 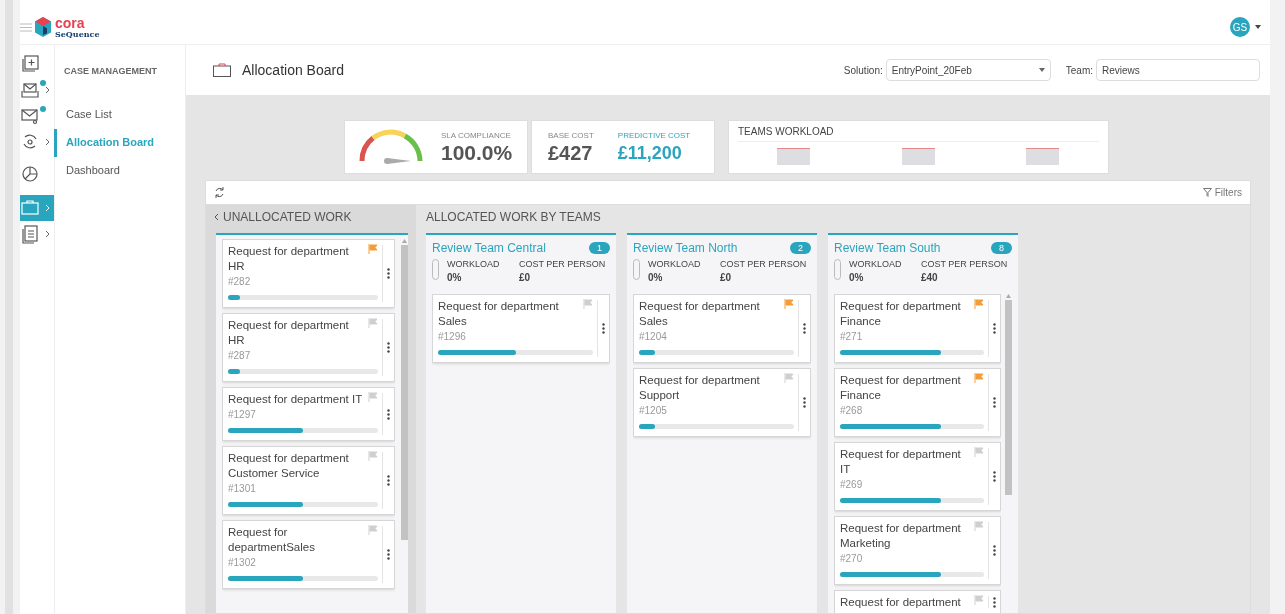 I want to click on brand-name: cora, so click(x=70, y=23).